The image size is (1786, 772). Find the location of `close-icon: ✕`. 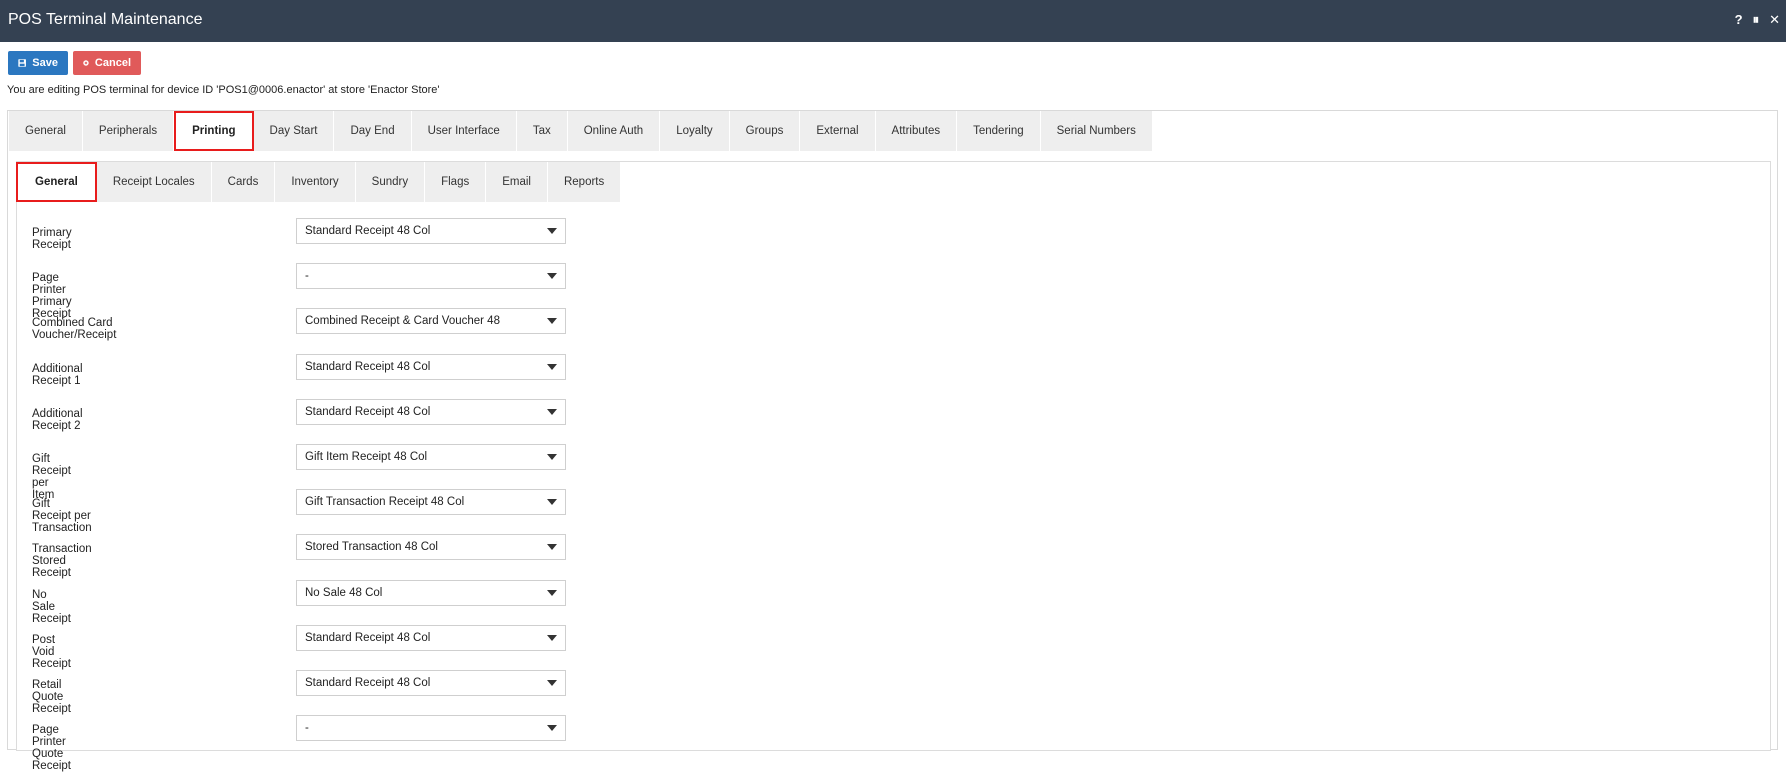

close-icon: ✕ is located at coordinates (1774, 20).